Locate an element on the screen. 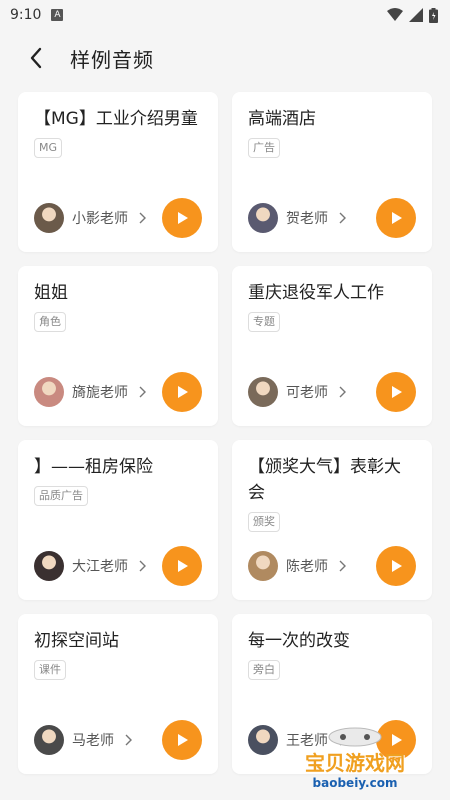  teacher-name: 马老师 is located at coordinates (93, 741).